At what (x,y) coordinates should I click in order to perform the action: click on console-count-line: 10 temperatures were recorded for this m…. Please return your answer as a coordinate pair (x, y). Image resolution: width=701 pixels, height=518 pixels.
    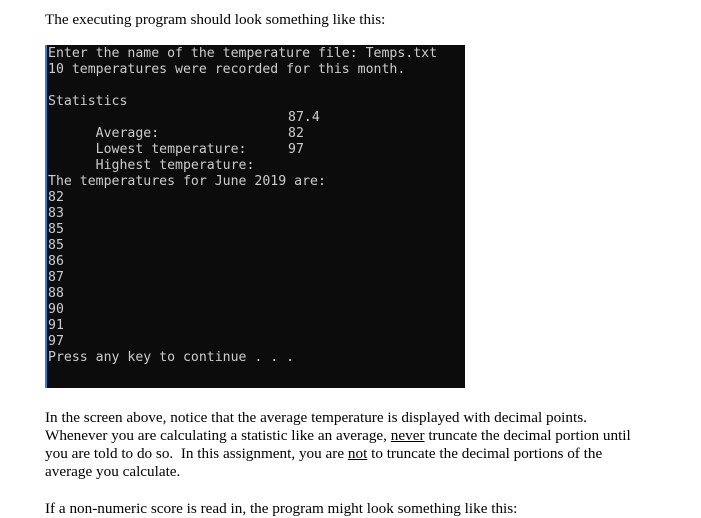
    Looking at the image, I should click on (227, 69).